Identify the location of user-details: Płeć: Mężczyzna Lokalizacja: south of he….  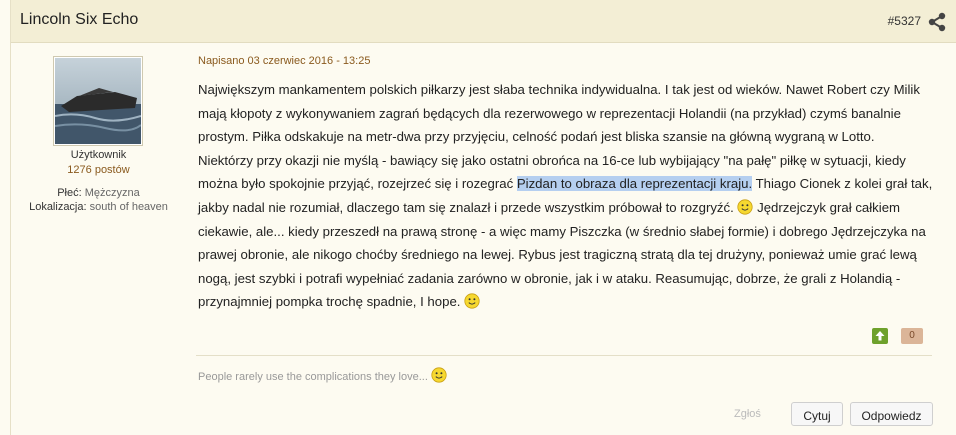
(98, 201).